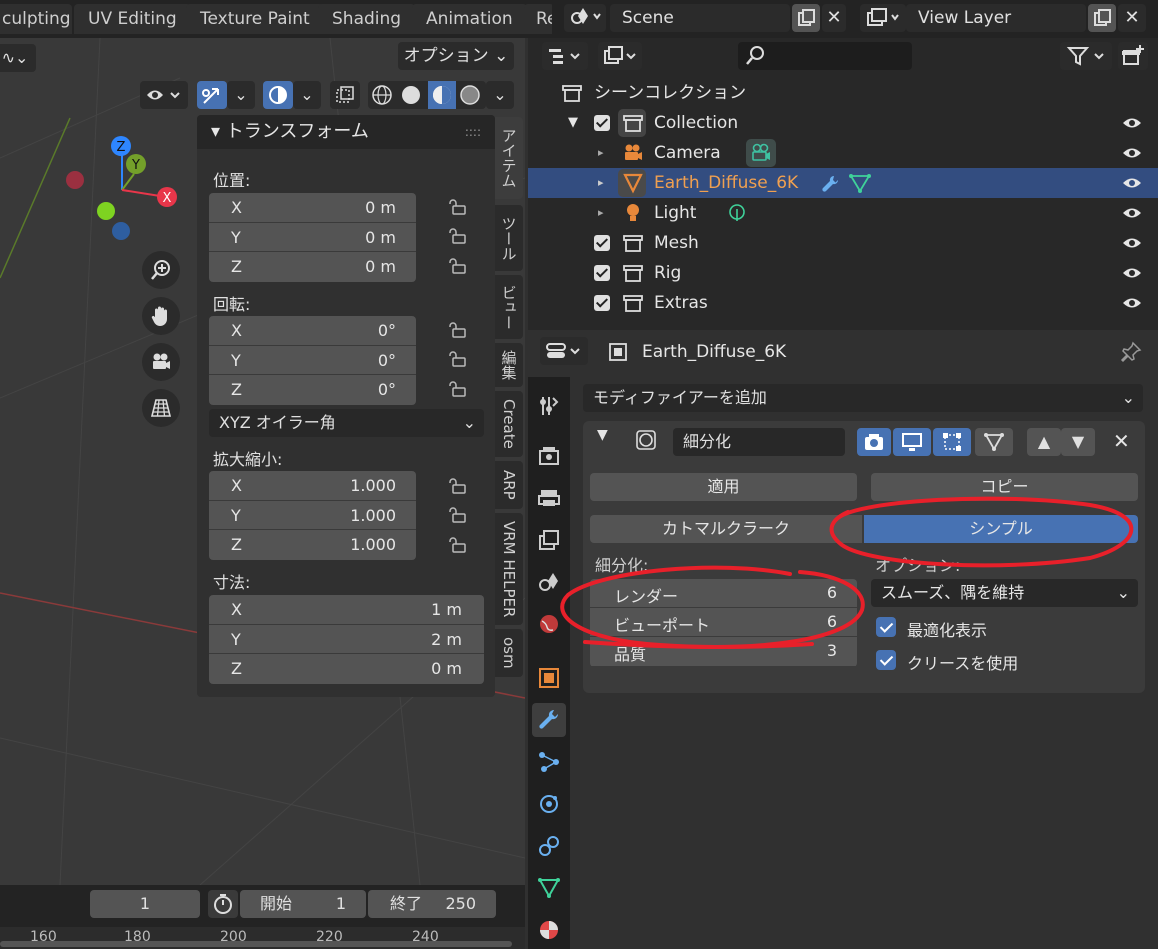 Image resolution: width=1158 pixels, height=949 pixels. What do you see at coordinates (312, 360) in the screenshot?
I see `rotation-y-field: Y 0°` at bounding box center [312, 360].